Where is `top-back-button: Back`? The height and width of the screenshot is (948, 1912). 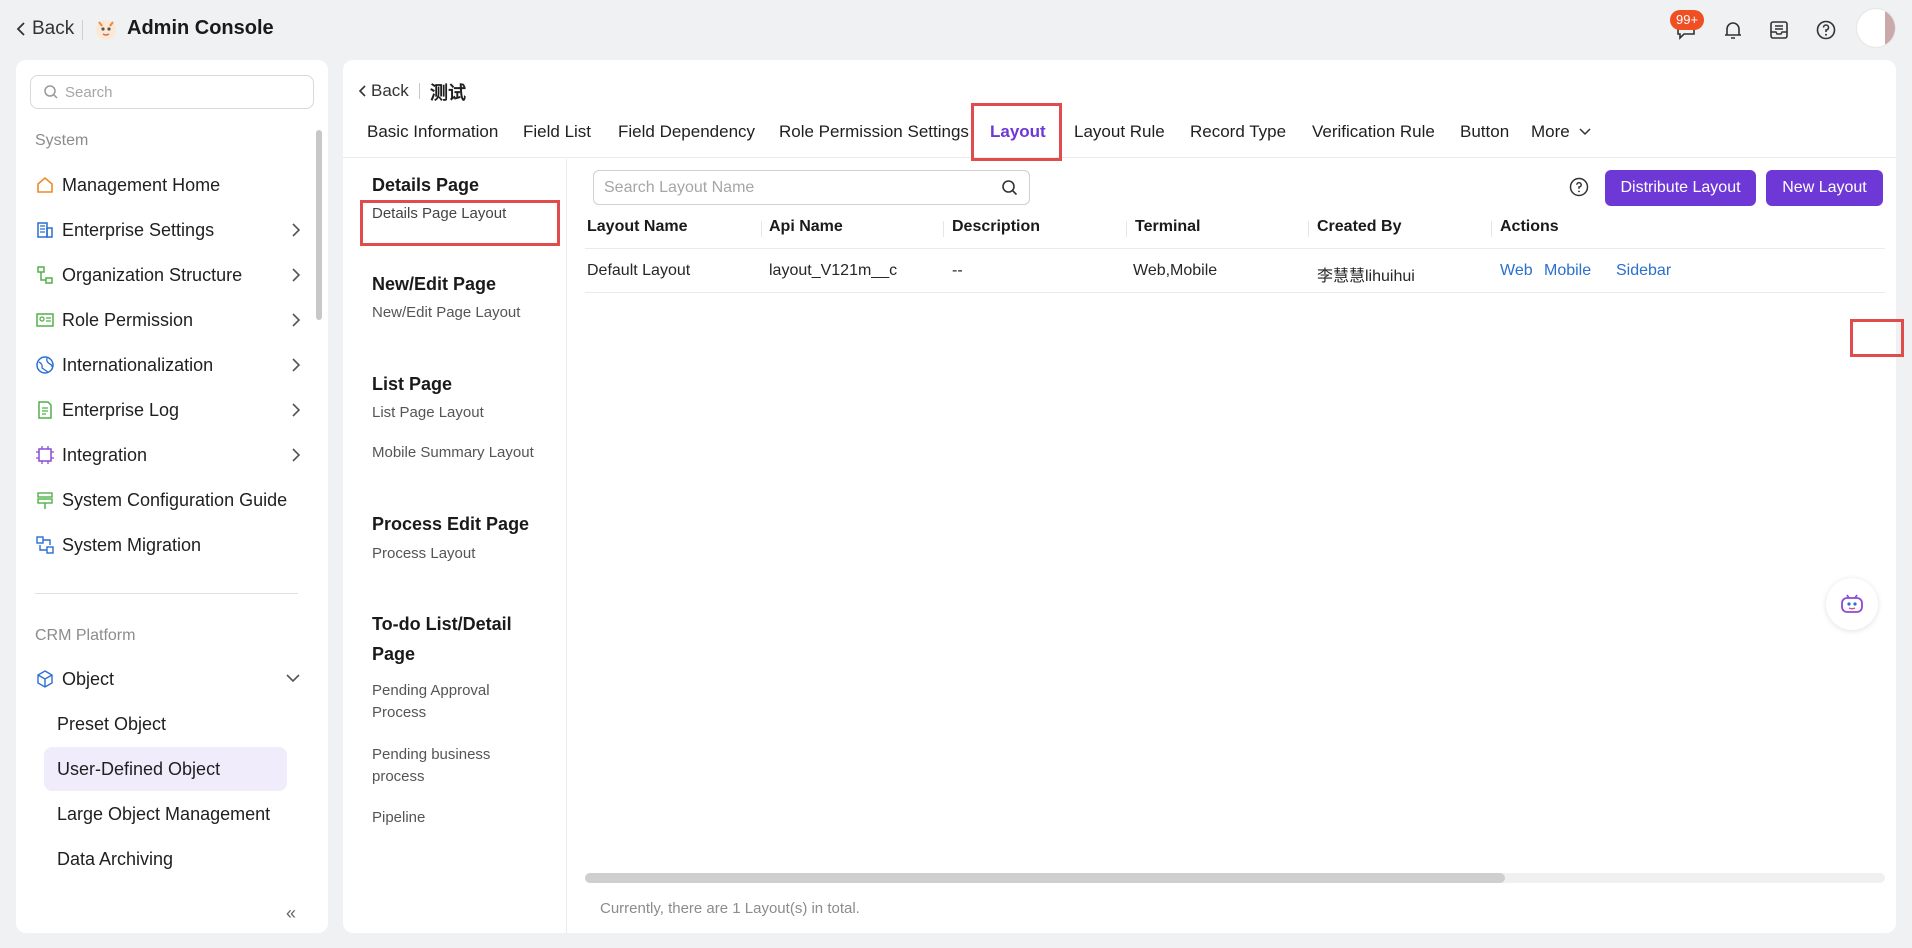
top-back-button: Back is located at coordinates (45, 29).